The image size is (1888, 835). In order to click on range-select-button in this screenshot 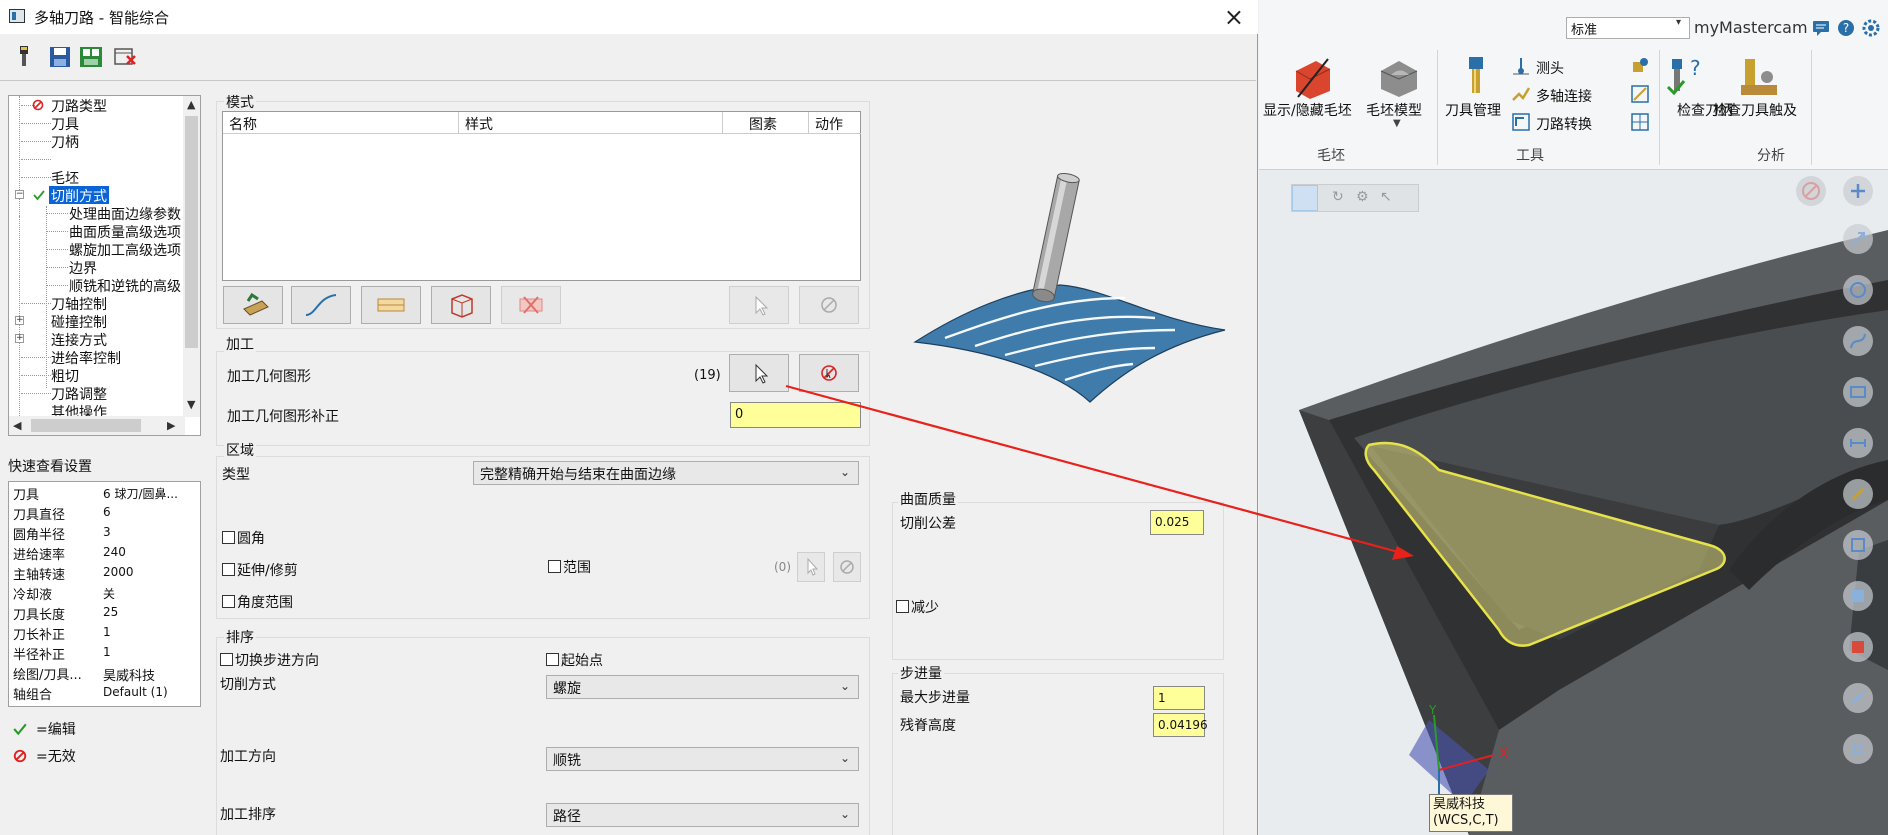, I will do `click(811, 567)`.